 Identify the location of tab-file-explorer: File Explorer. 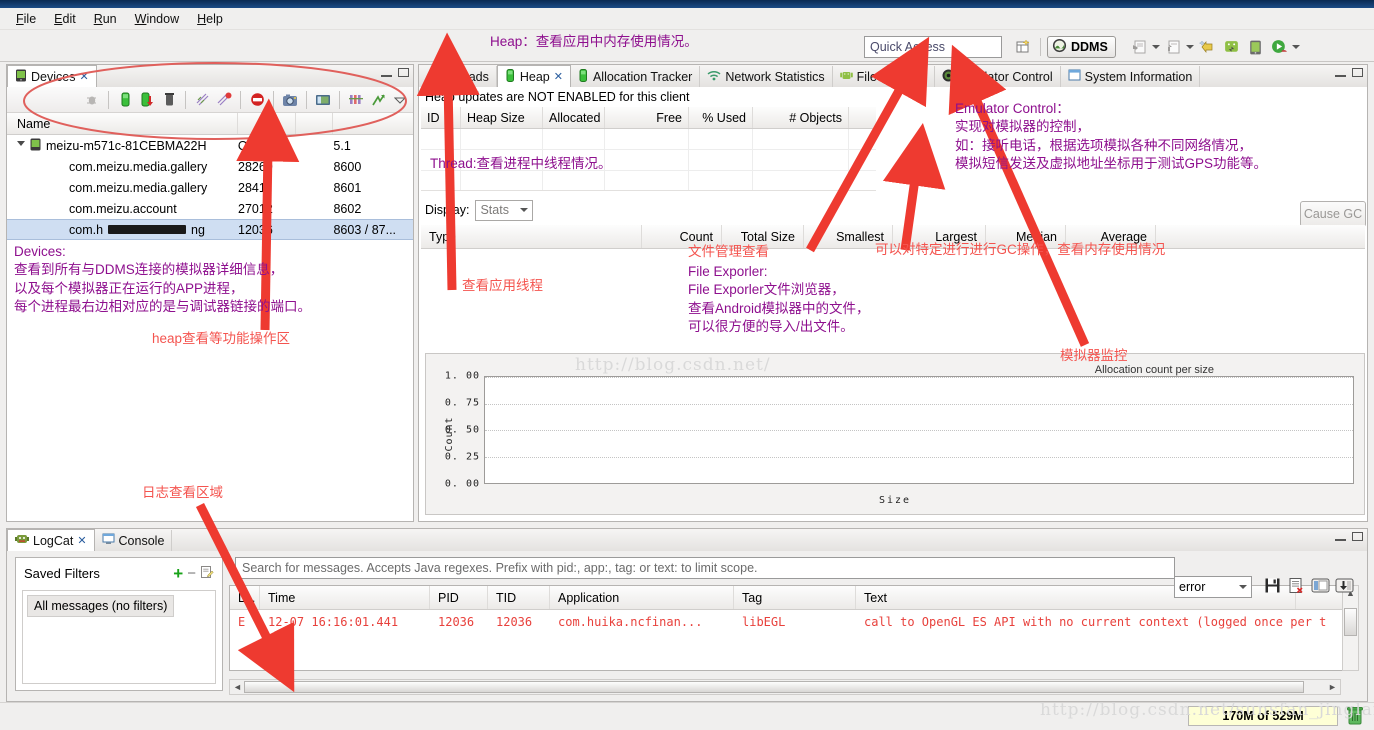
(884, 76).